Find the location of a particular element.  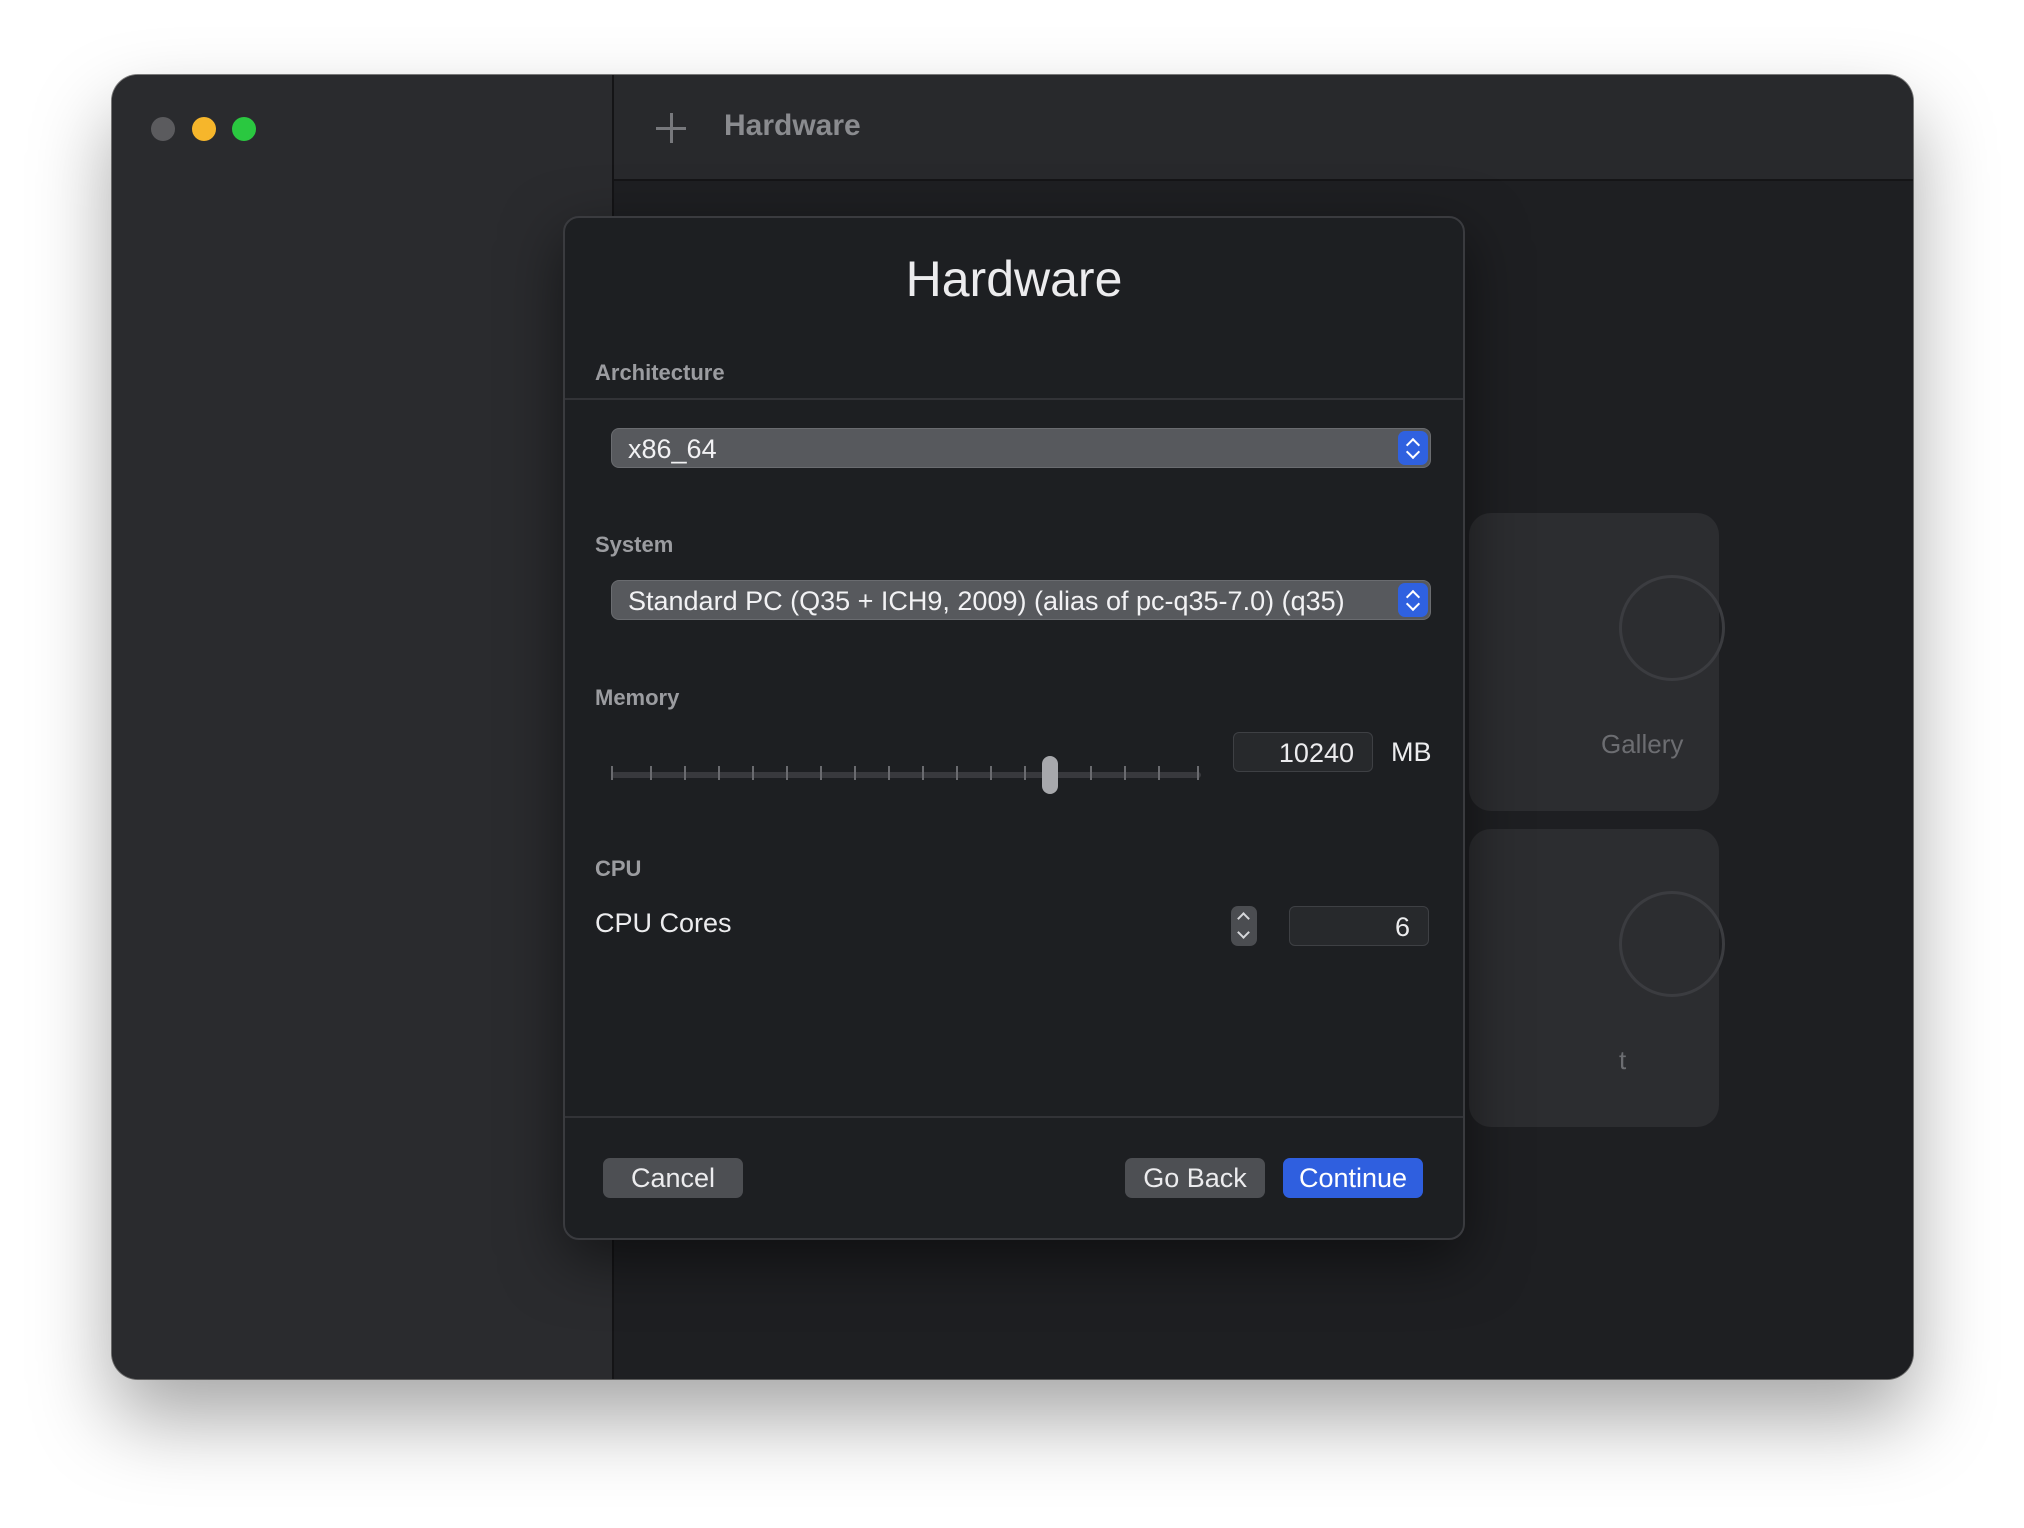

cpu-cores-stepper is located at coordinates (1244, 926).